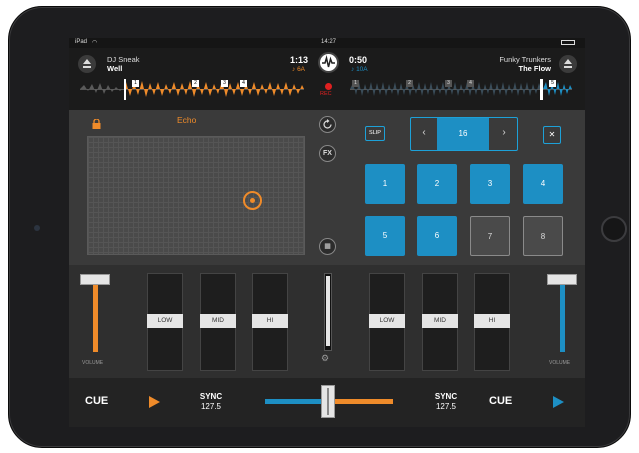 Image resolution: width=639 pixels, height=453 pixels. I want to click on left-cue-button: CUE, so click(96, 401).